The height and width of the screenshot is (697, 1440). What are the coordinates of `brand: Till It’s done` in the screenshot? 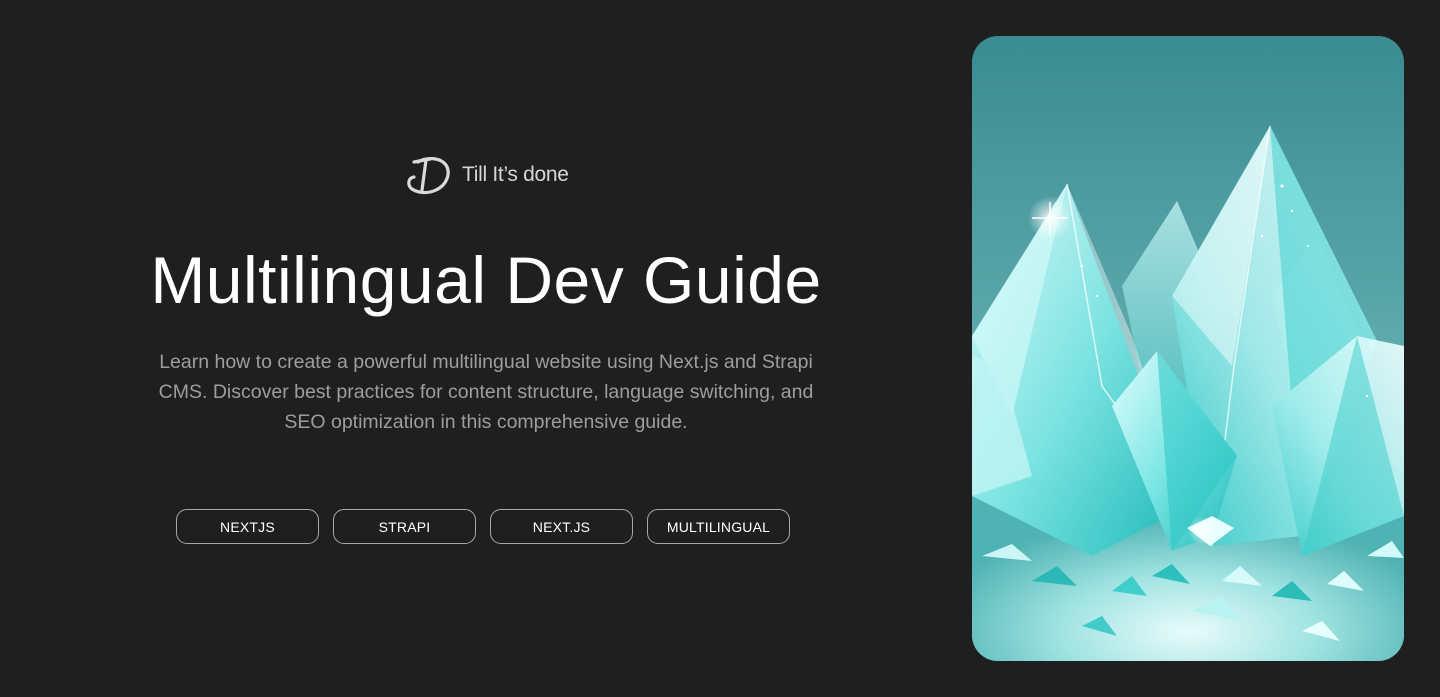 It's located at (486, 175).